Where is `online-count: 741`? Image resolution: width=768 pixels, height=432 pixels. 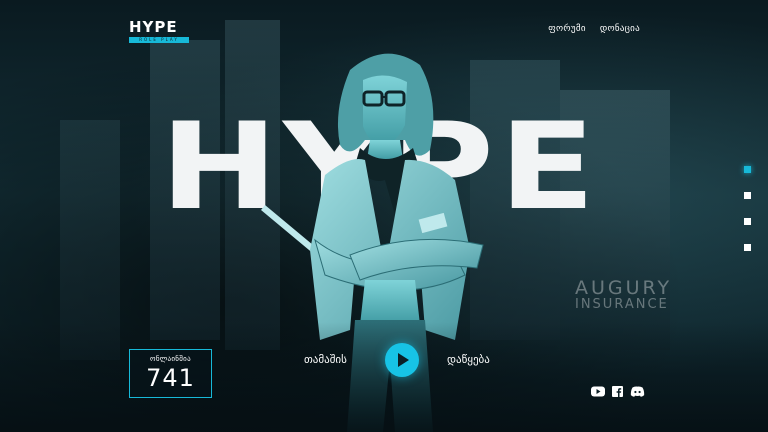
online-count: 741 is located at coordinates (170, 378).